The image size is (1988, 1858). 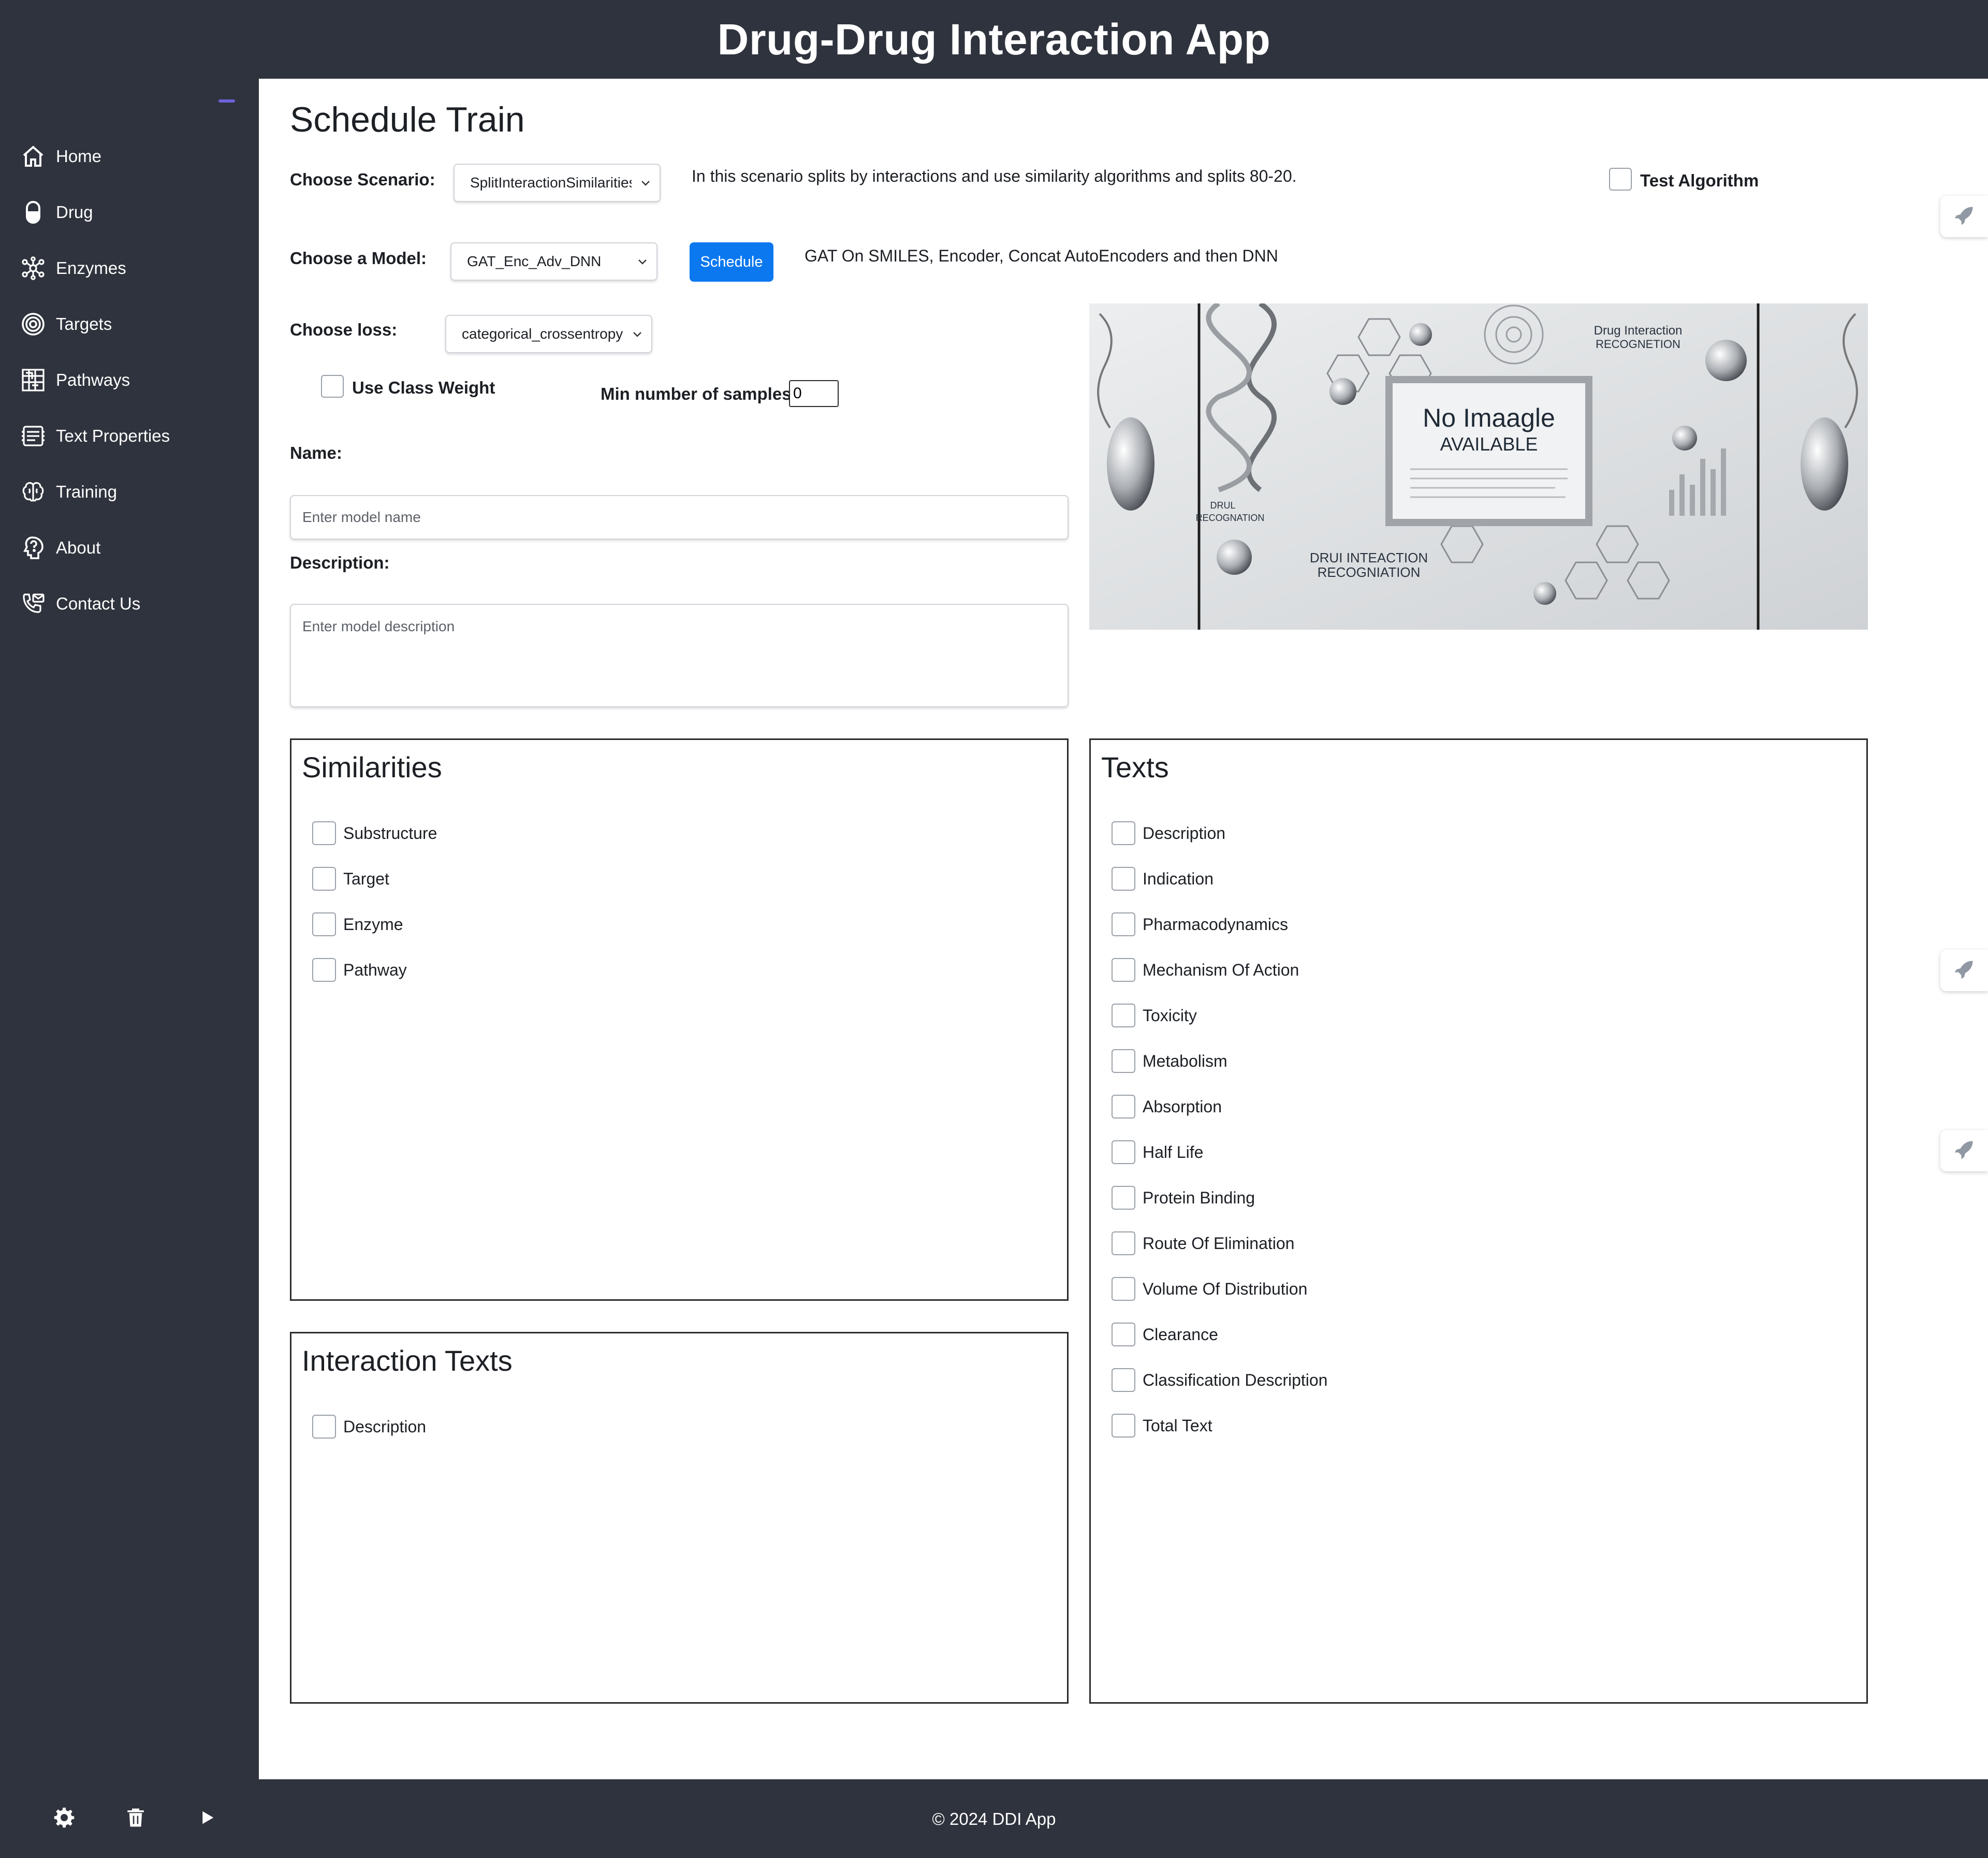 I want to click on sidebar-item-contact-us: Contact Us, so click(x=129, y=604).